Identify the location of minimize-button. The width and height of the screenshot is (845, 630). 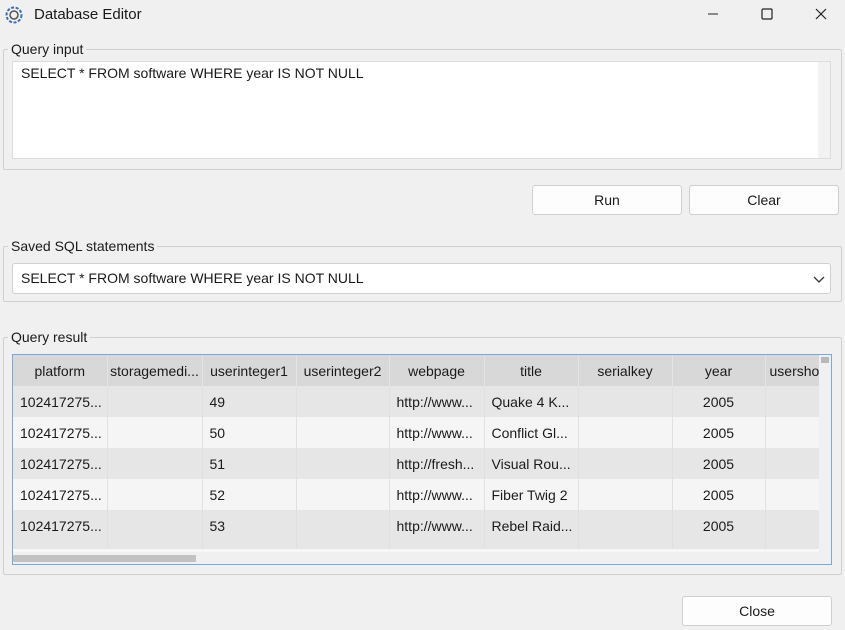
(713, 15).